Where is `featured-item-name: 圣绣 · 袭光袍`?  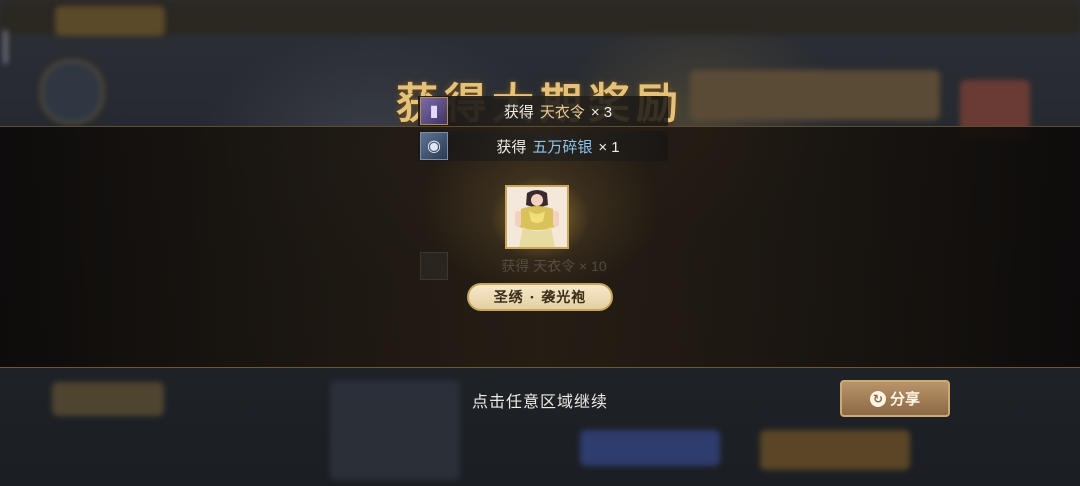 featured-item-name: 圣绣 · 袭光袍 is located at coordinates (540, 297).